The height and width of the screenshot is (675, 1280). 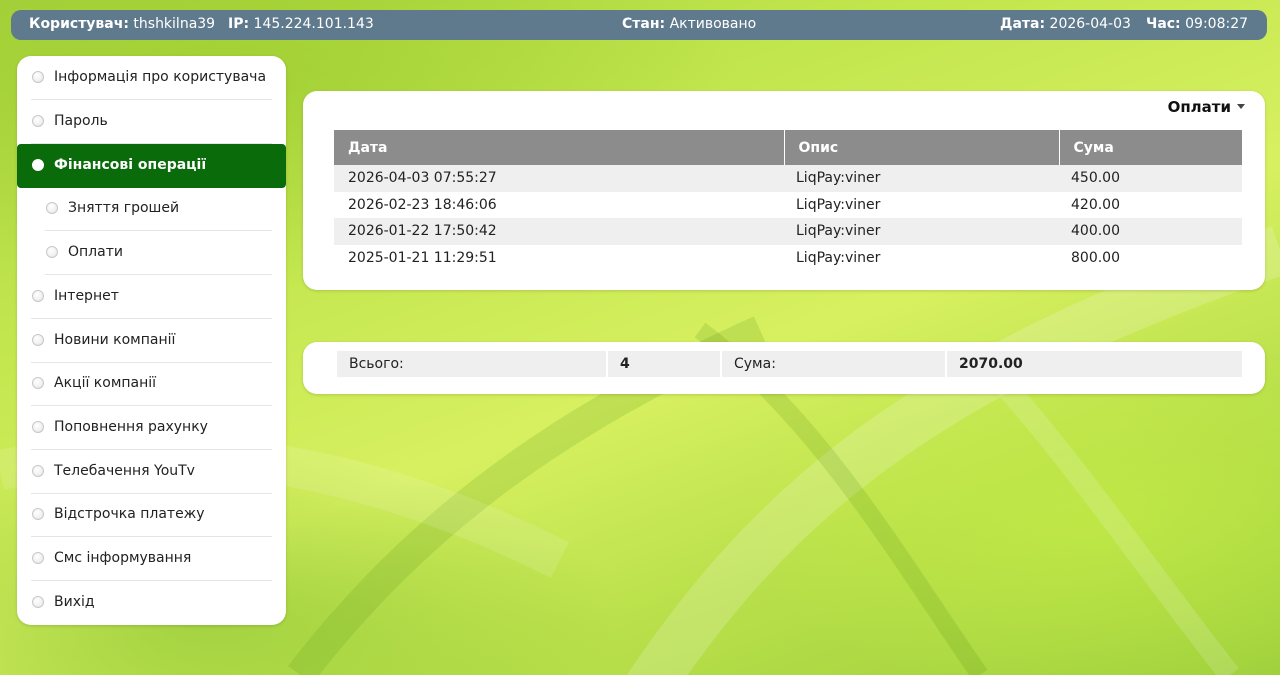 I want to click on sidebar-item-user-info: Інформація про користувача, so click(x=151, y=78).